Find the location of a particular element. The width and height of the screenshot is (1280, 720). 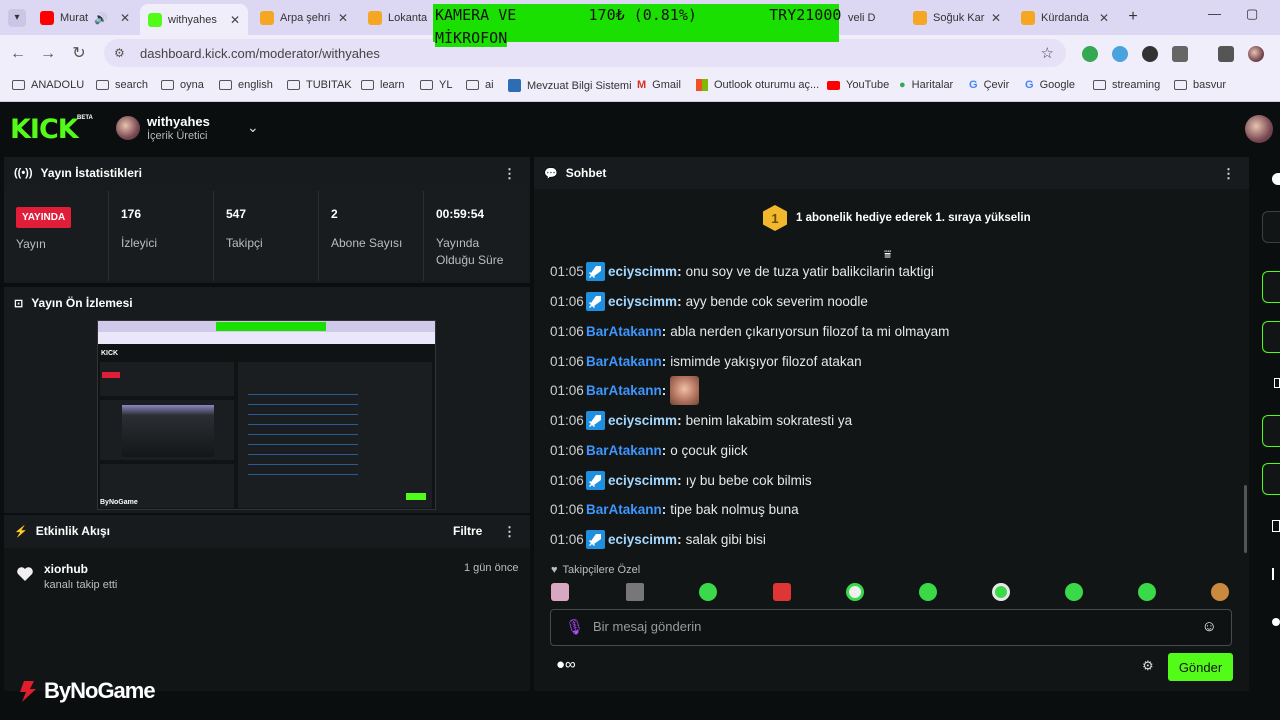

bookmark-item: basvur is located at coordinates (1200, 85).